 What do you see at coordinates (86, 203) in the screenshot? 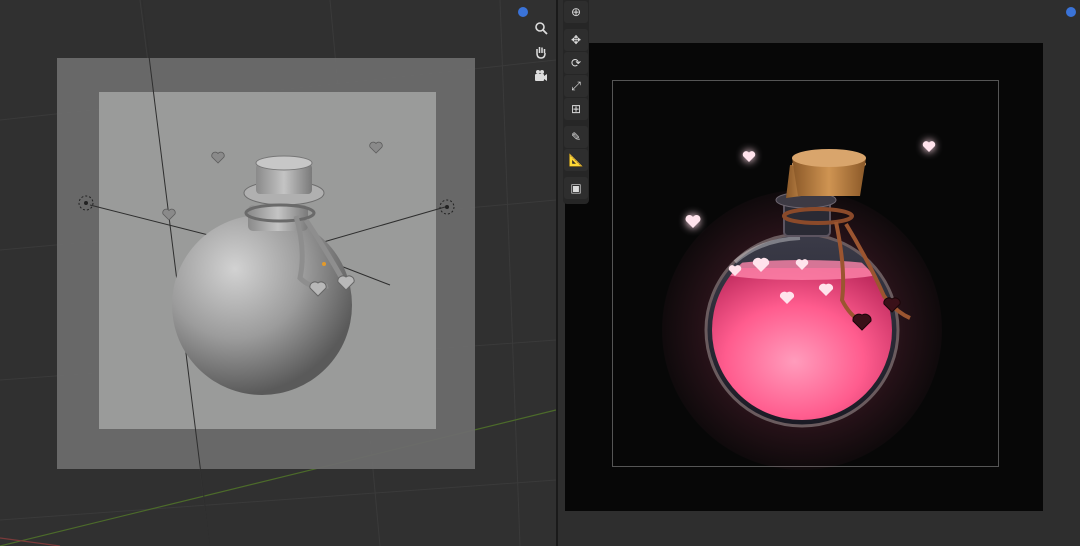
I see `left-light-gizmo` at bounding box center [86, 203].